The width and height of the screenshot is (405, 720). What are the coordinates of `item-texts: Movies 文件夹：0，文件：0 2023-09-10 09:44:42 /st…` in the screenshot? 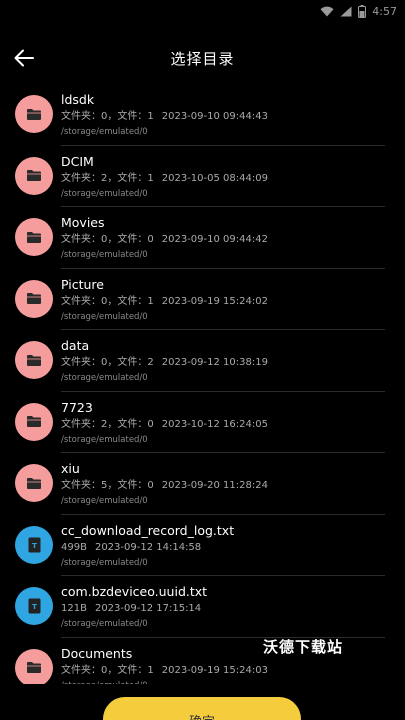 It's located at (223, 237).